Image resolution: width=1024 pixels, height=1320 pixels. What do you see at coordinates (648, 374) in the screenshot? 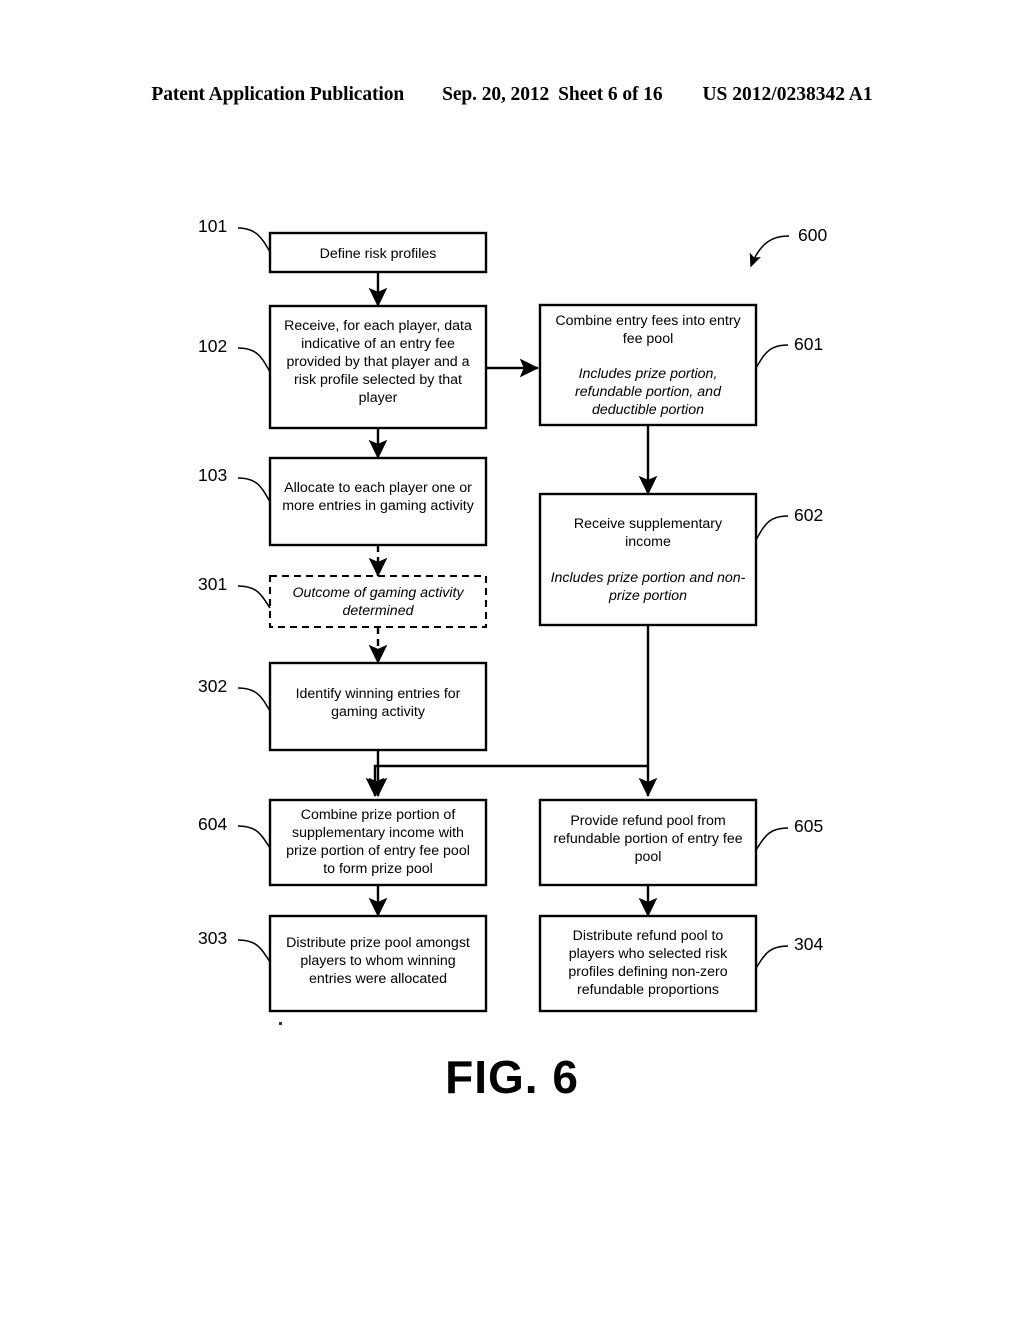
I see `node-601-line-3: Includes prize portion,` at bounding box center [648, 374].